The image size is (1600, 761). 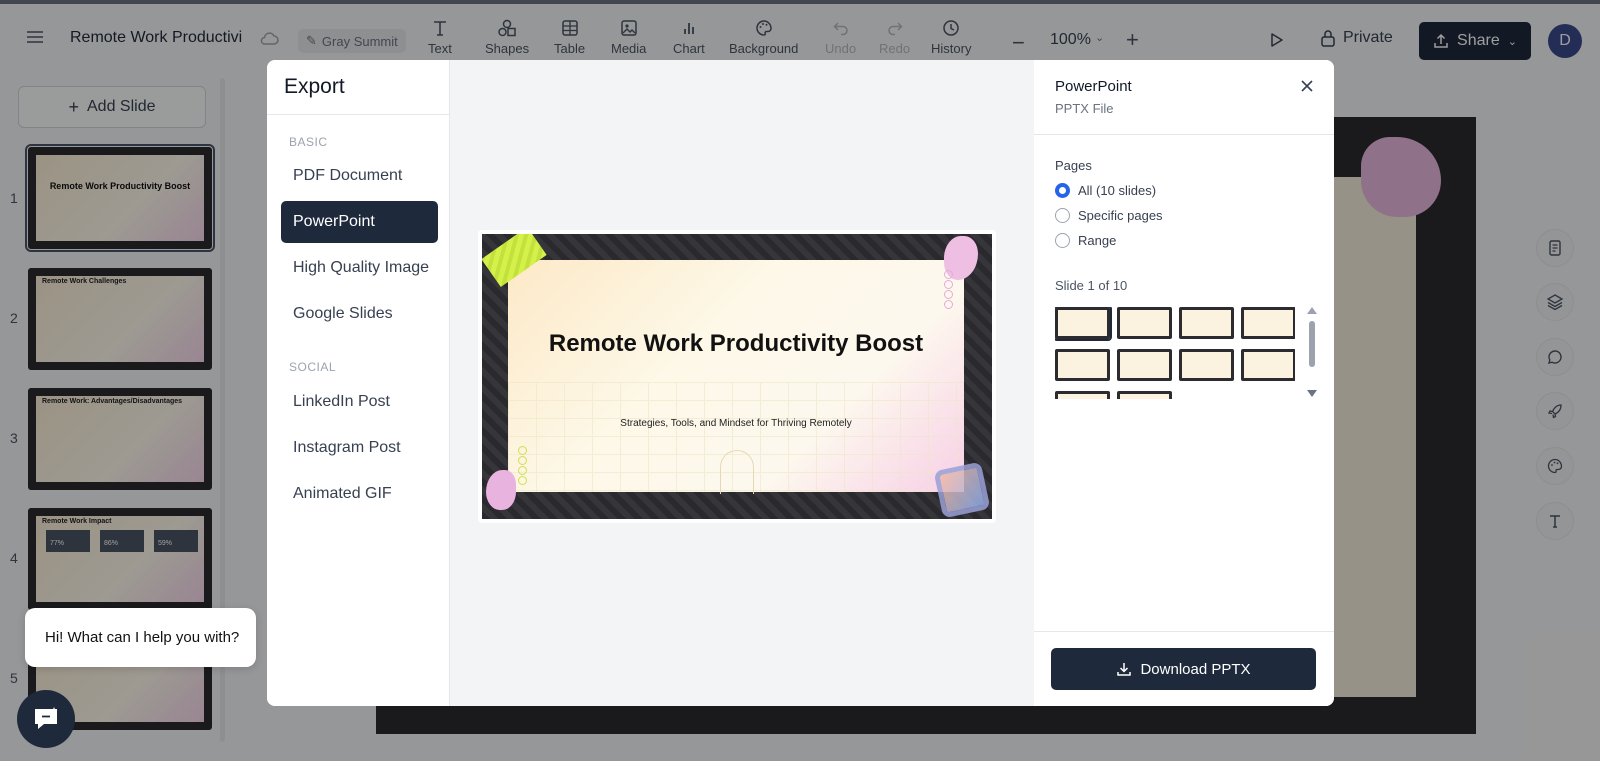 I want to click on flower-decoration, so click(x=501, y=490).